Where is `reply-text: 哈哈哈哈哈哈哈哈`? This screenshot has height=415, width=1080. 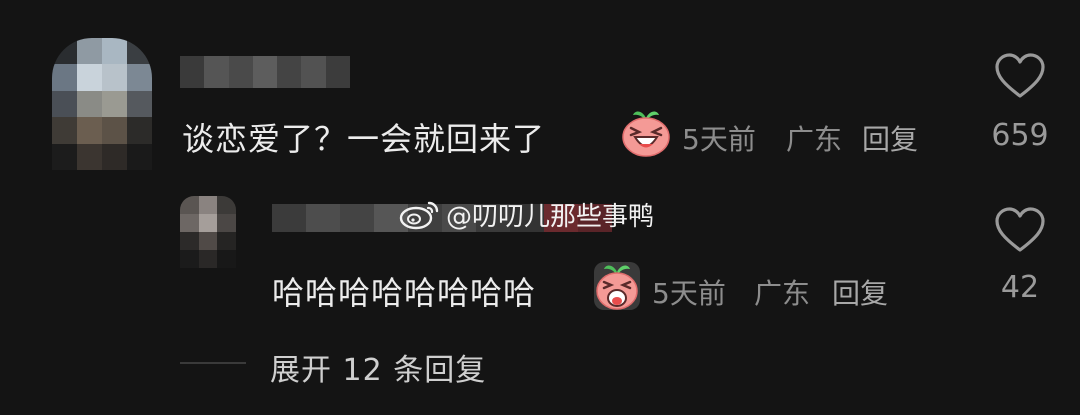 reply-text: 哈哈哈哈哈哈哈哈 is located at coordinates (404, 293).